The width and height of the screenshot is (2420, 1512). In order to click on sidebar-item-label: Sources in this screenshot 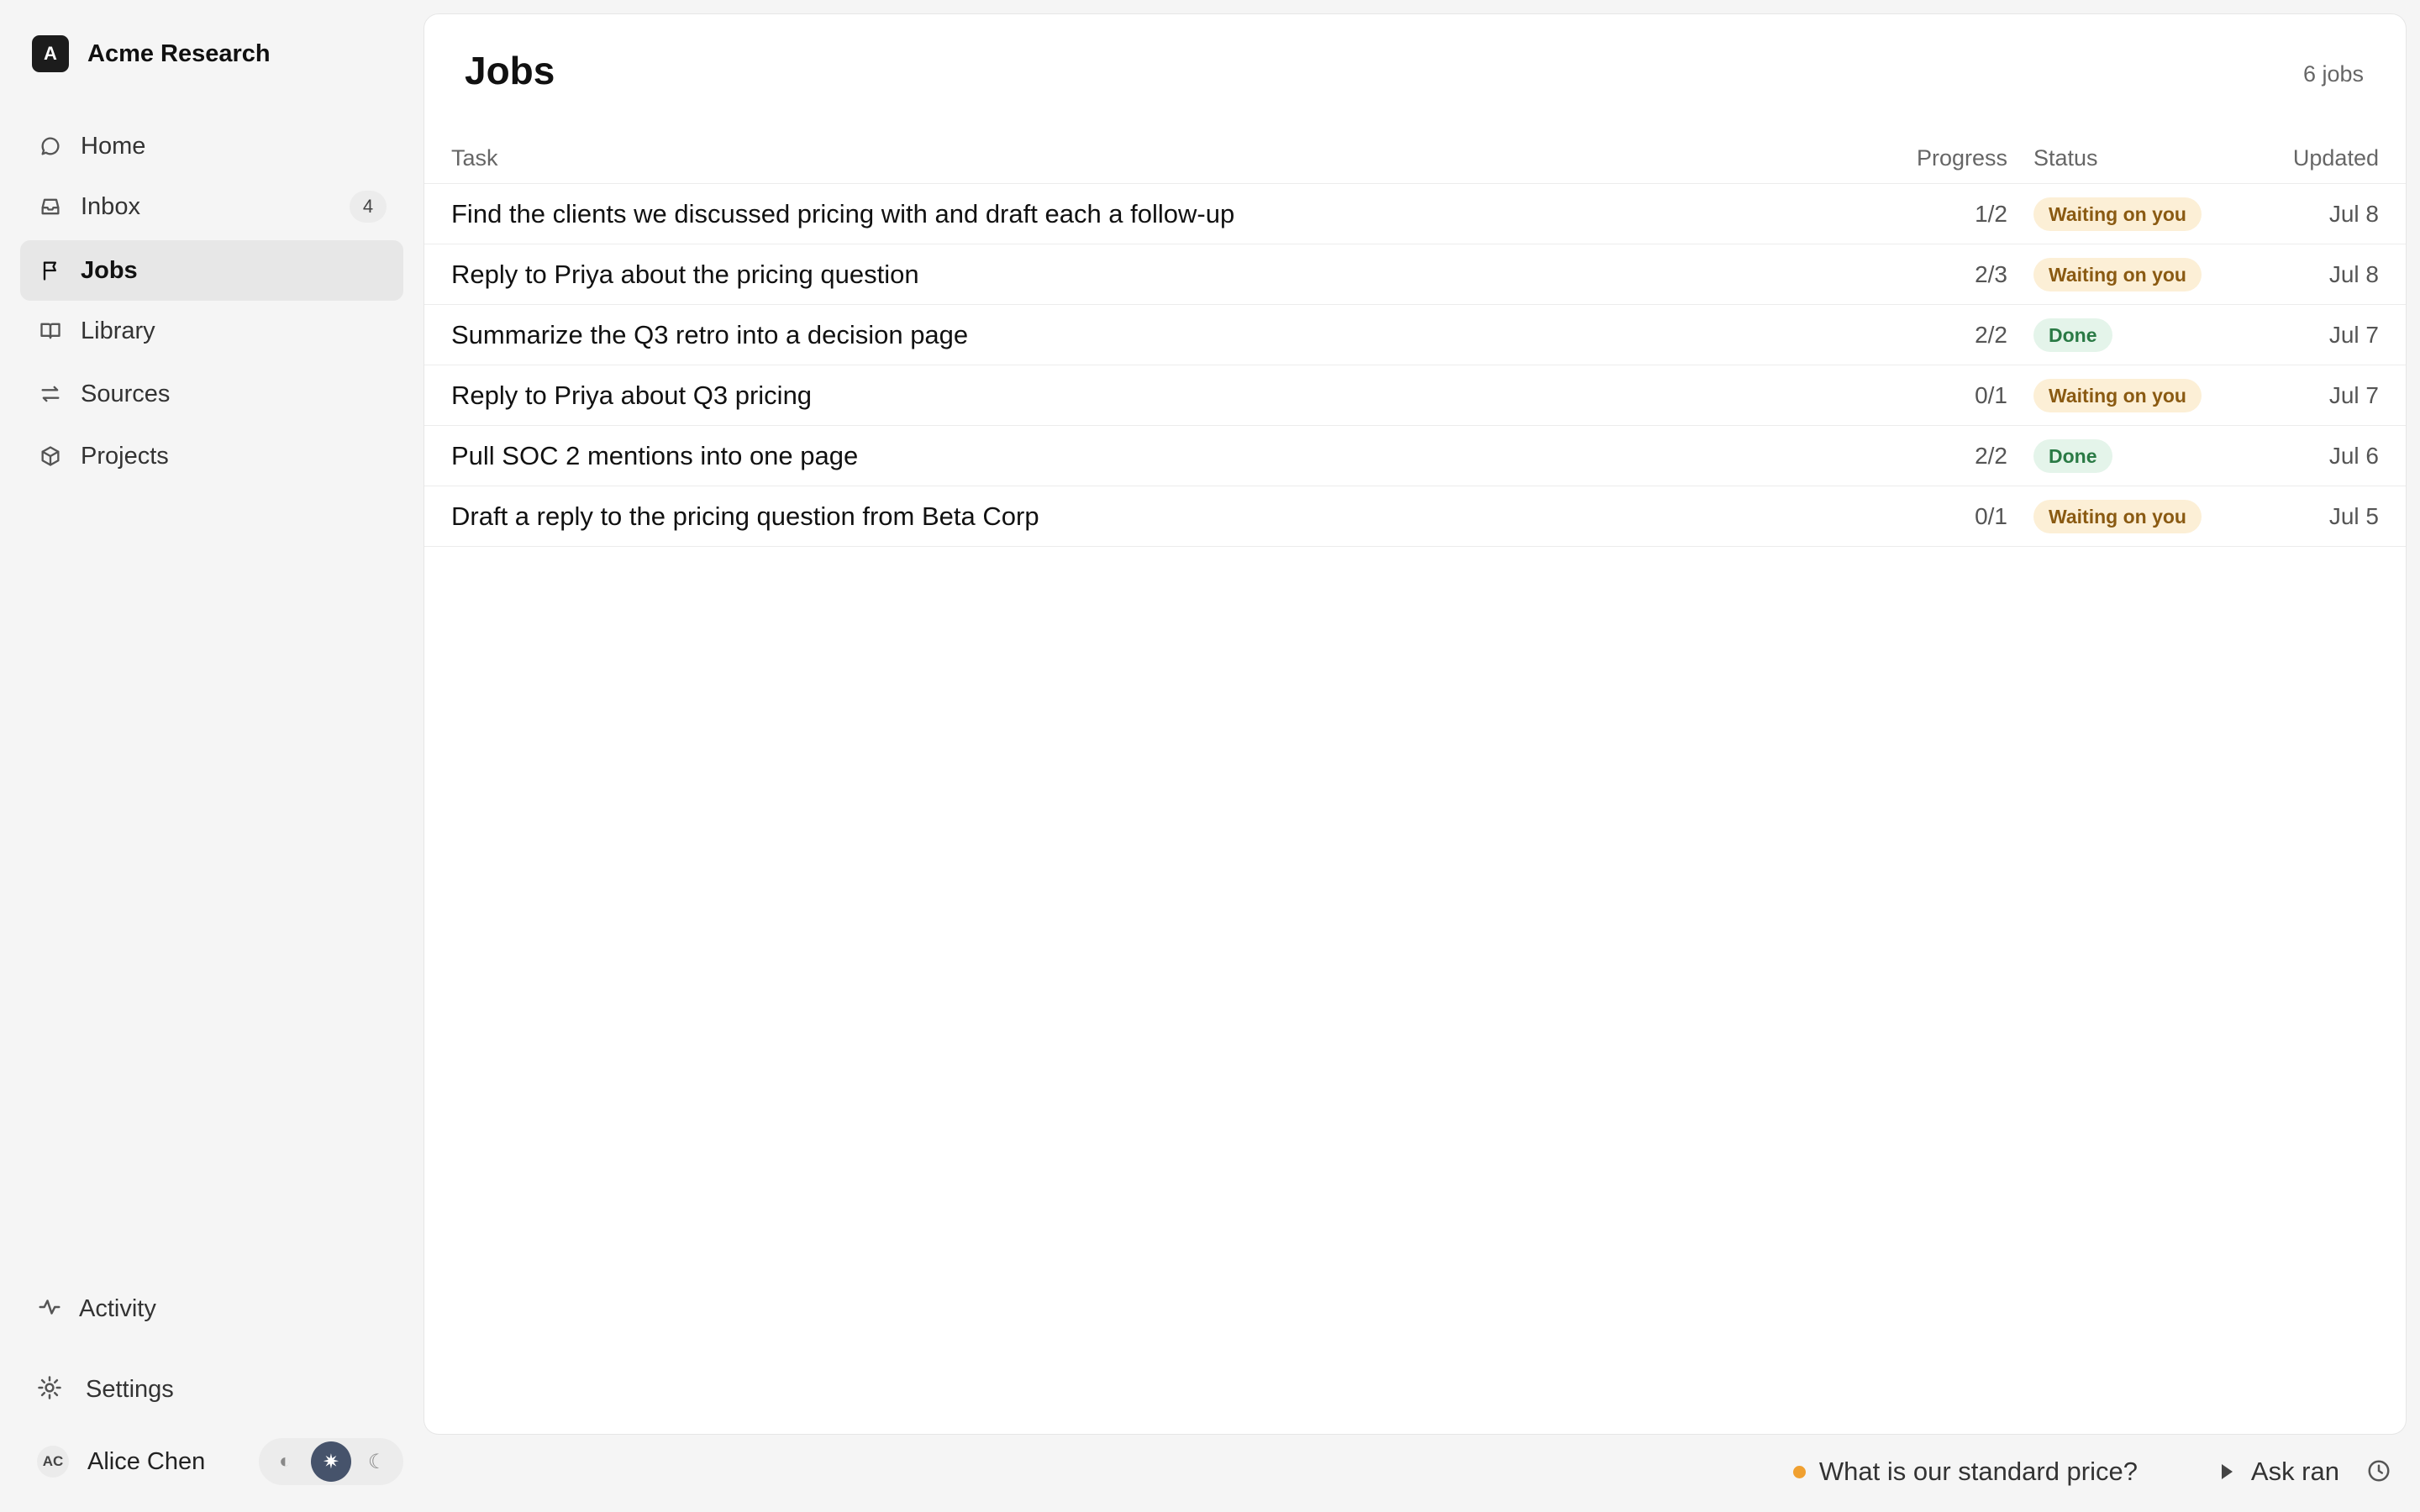, I will do `click(126, 393)`.